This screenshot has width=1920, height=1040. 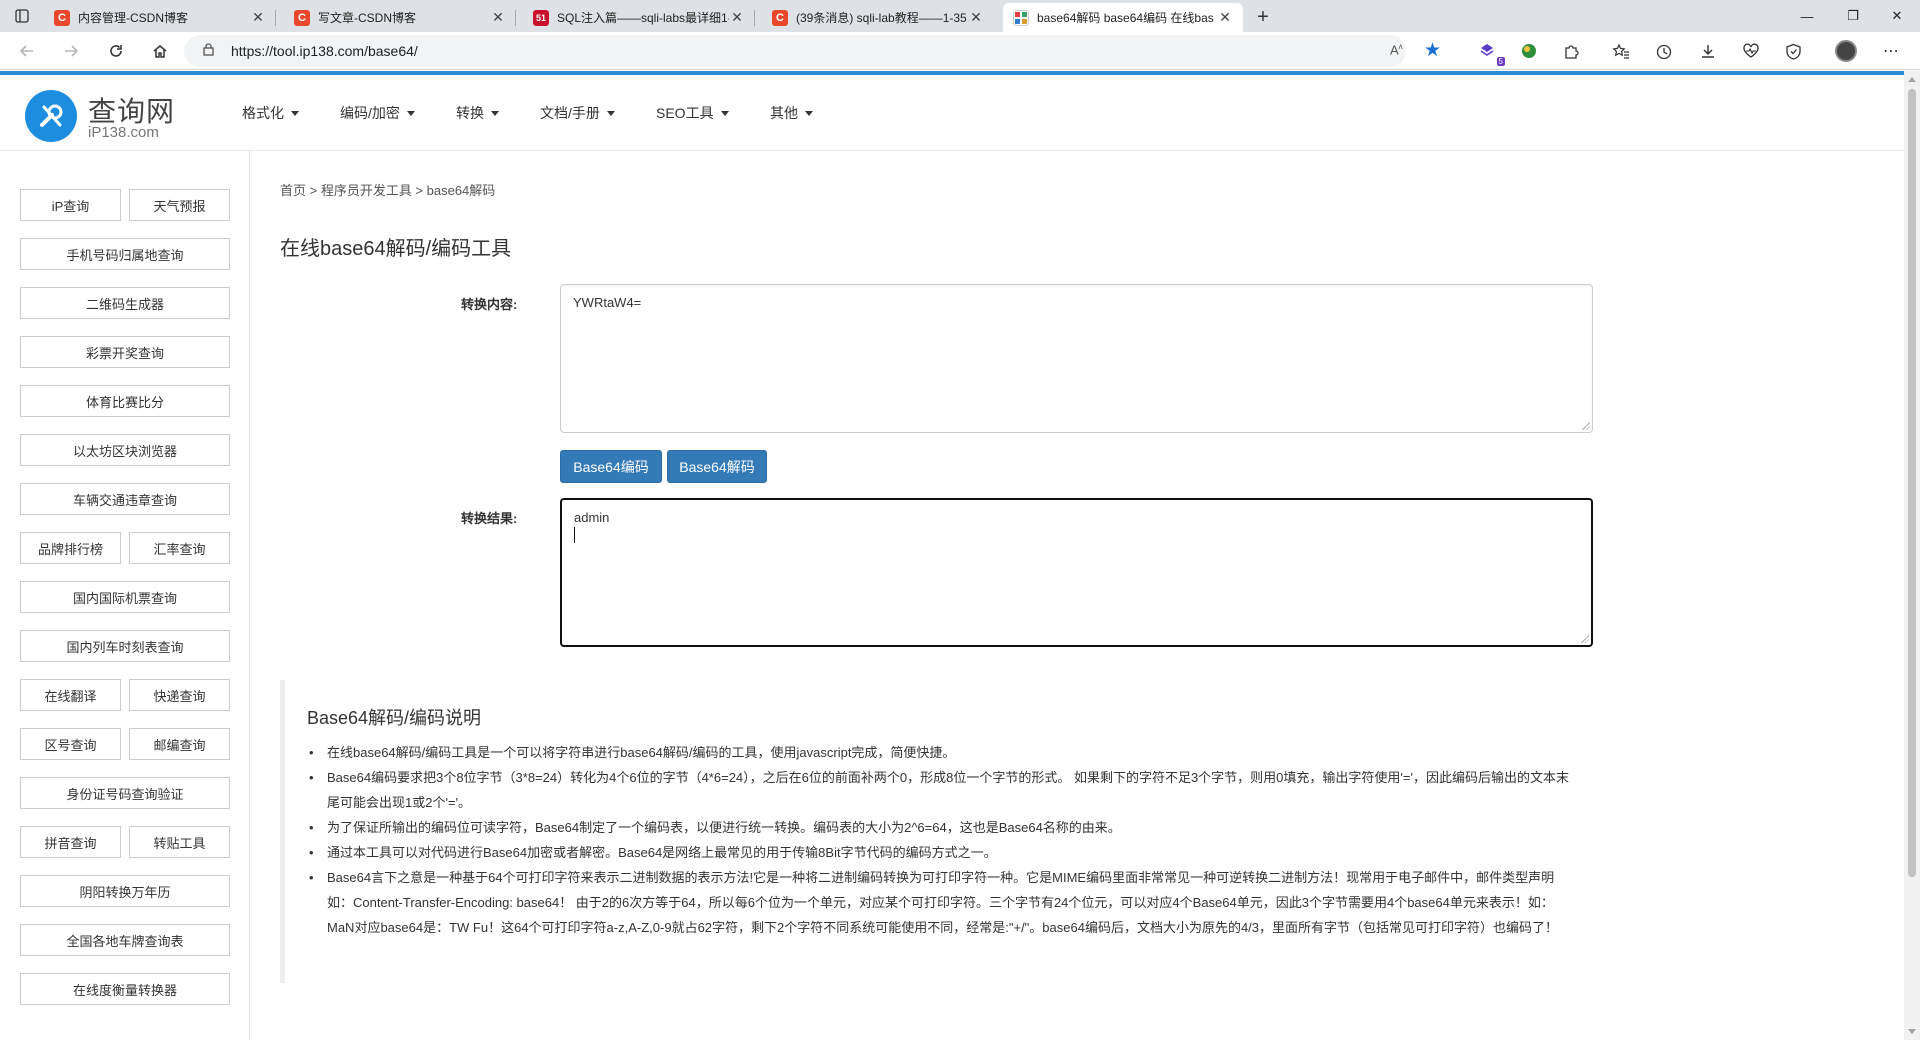 I want to click on favorites-icon, so click(x=1621, y=51).